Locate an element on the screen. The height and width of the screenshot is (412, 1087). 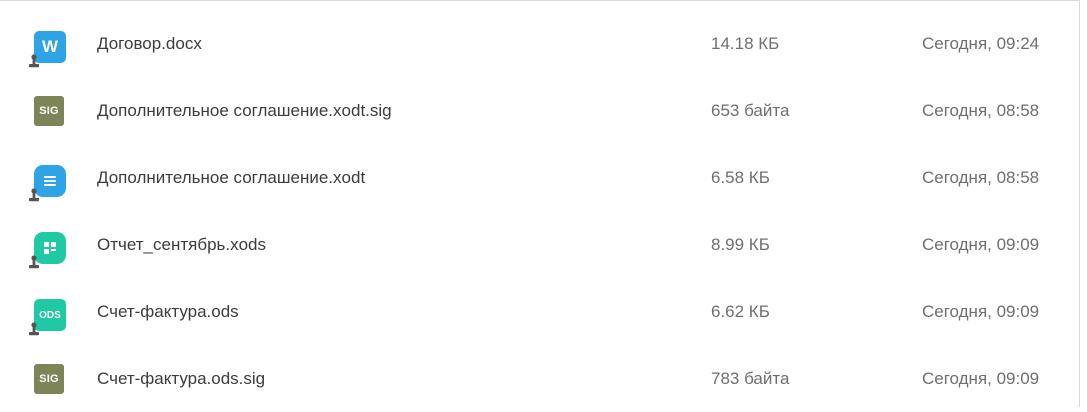
file-modified-date: Сегодня, 09:24 is located at coordinates (981, 43).